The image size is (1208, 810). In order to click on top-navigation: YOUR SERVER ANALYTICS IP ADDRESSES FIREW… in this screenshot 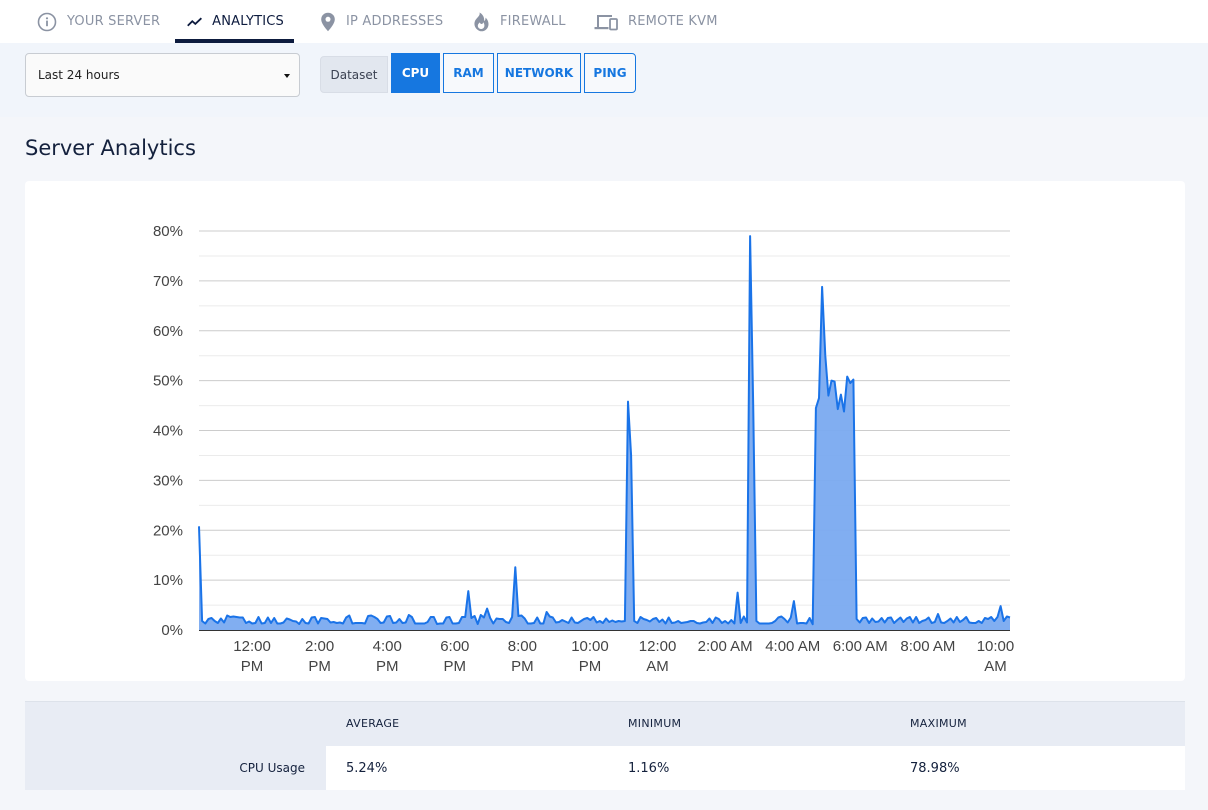, I will do `click(604, 21)`.